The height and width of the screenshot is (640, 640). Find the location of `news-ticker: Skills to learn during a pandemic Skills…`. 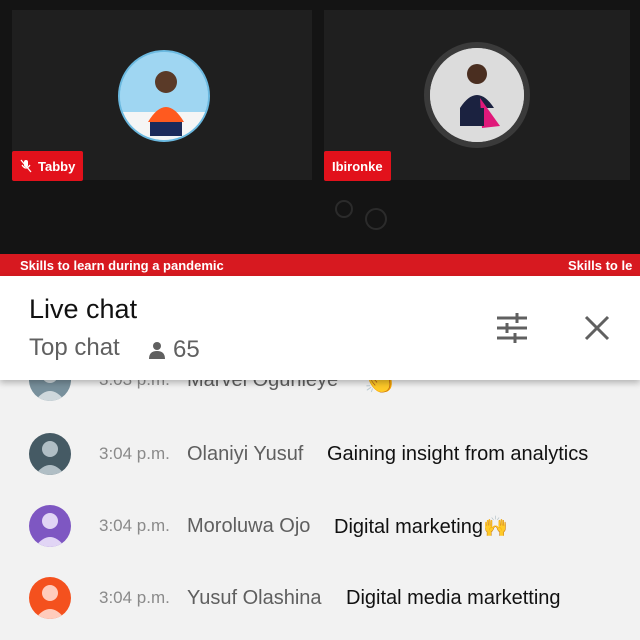

news-ticker: Skills to learn during a pandemic Skills… is located at coordinates (320, 265).